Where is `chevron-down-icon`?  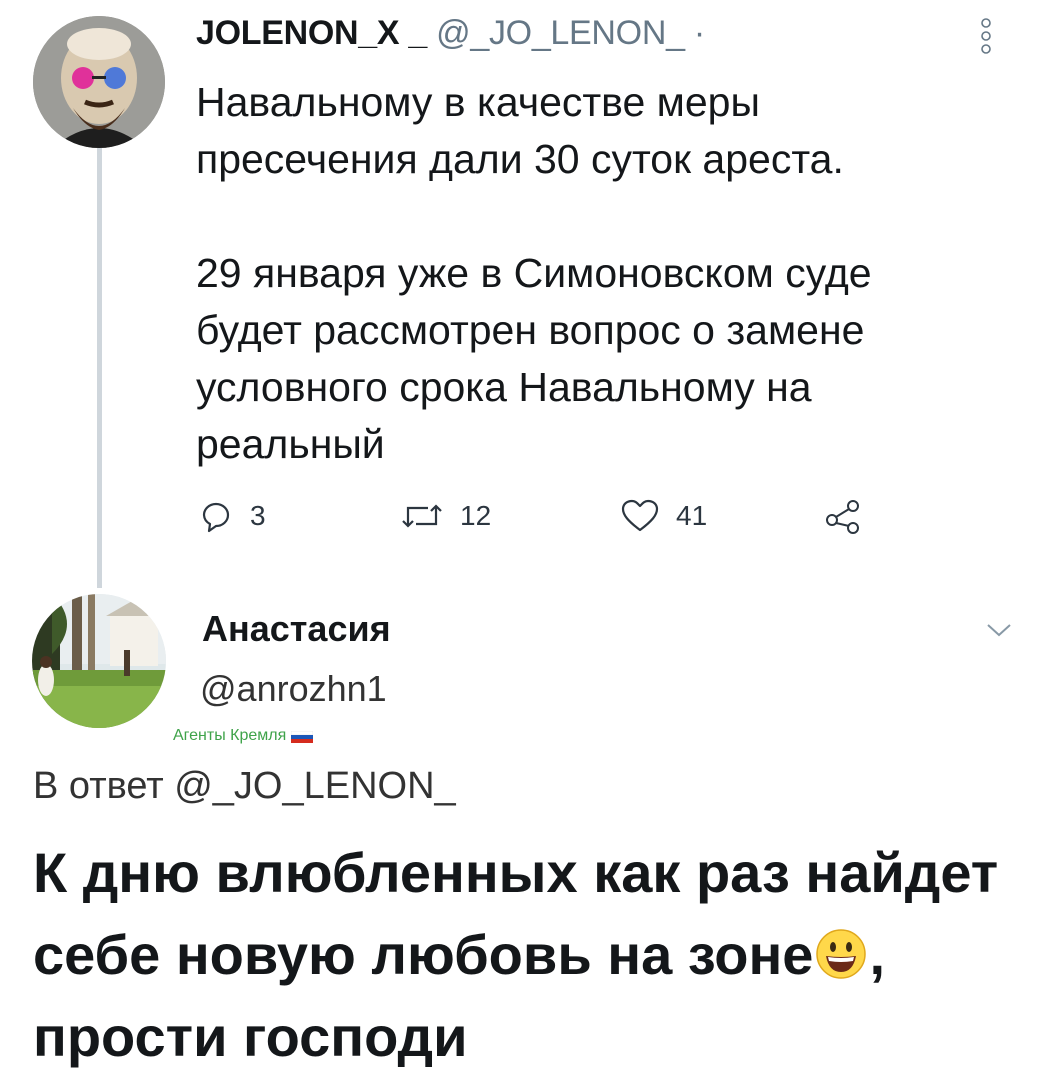 chevron-down-icon is located at coordinates (999, 630).